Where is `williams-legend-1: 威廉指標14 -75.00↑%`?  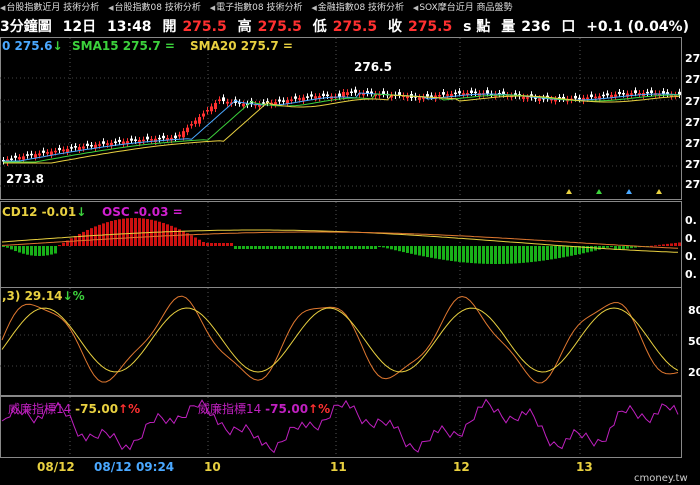 williams-legend-1: 威廉指標14 -75.00↑% is located at coordinates (74, 409).